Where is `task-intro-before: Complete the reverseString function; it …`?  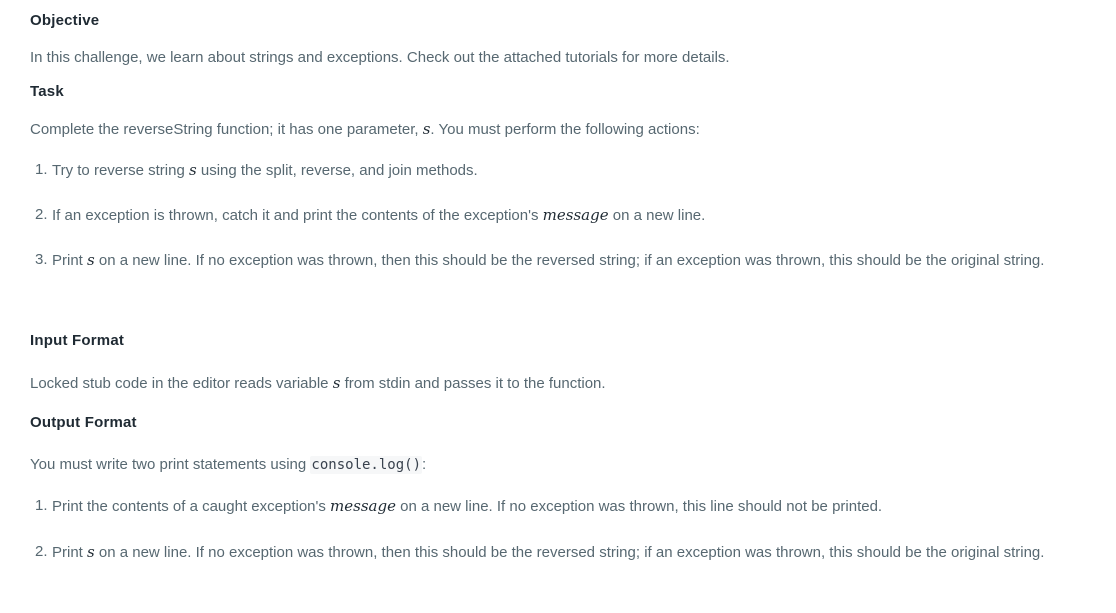
task-intro-before: Complete the reverseString function; it … is located at coordinates (226, 129).